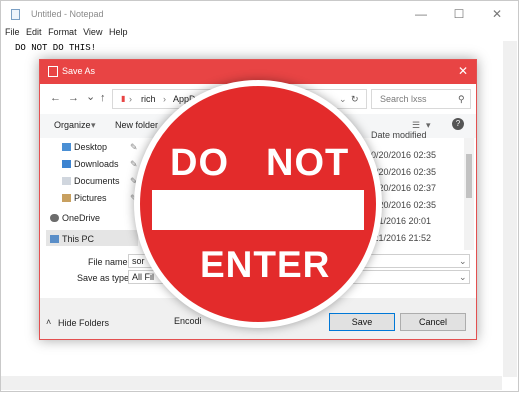 Image resolution: width=519 pixels, height=400 pixels. Describe the element at coordinates (72, 125) in the screenshot. I see `organize-button: Organize` at that location.